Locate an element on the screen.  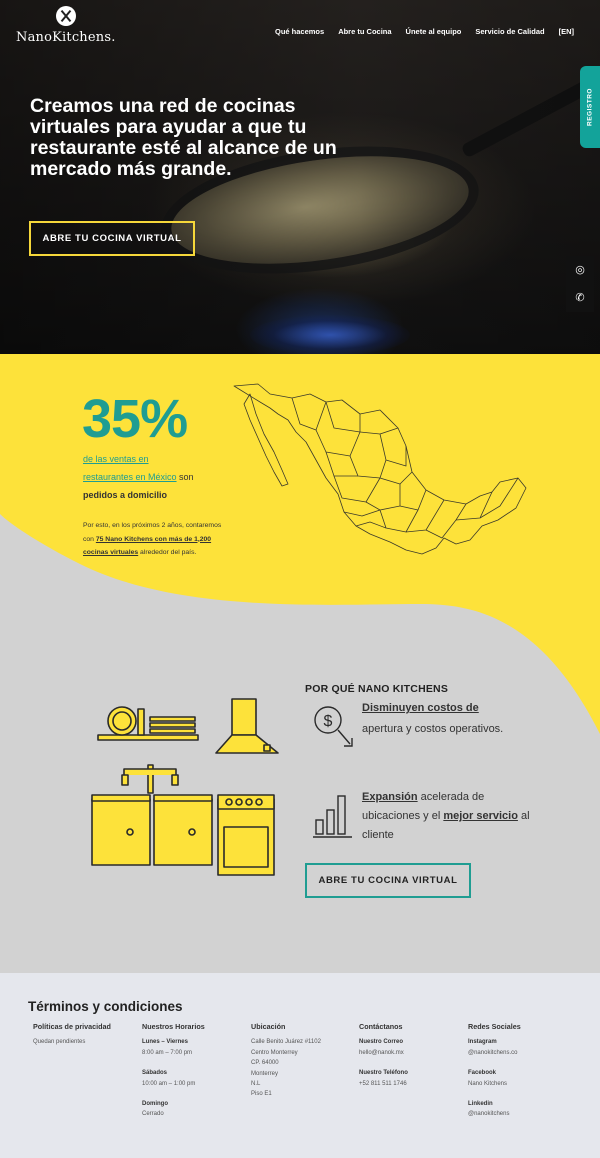
why-nano-title: POR QUÉ NANO KITCHENS is located at coordinates (377, 689).